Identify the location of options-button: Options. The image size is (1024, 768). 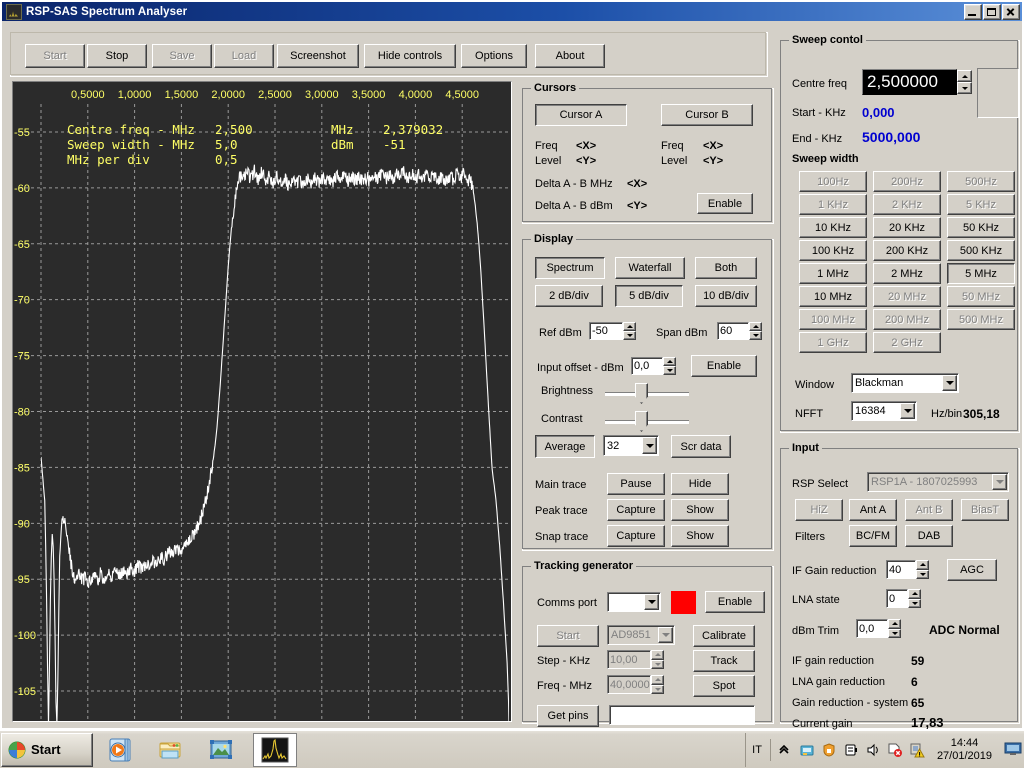
(494, 56).